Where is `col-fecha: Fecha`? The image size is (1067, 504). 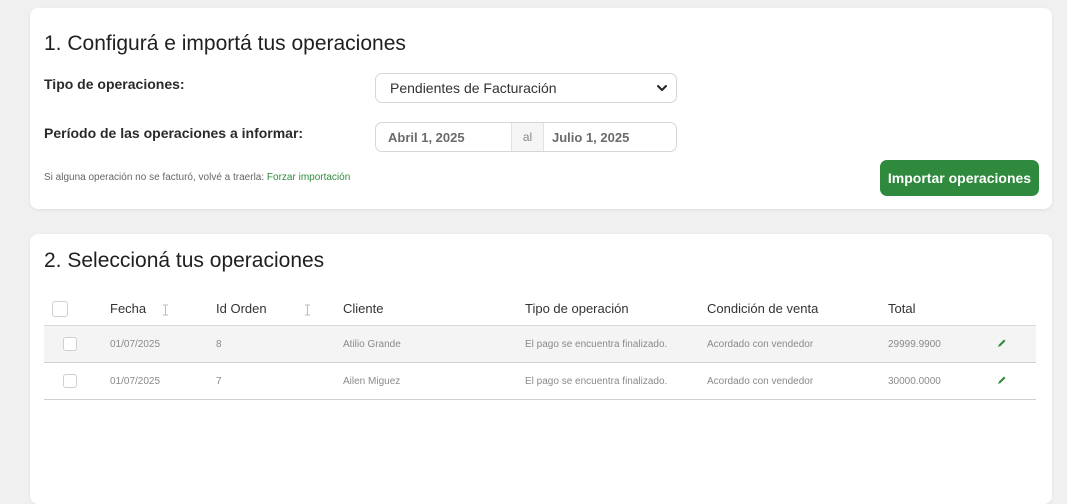 col-fecha: Fecha is located at coordinates (163, 309).